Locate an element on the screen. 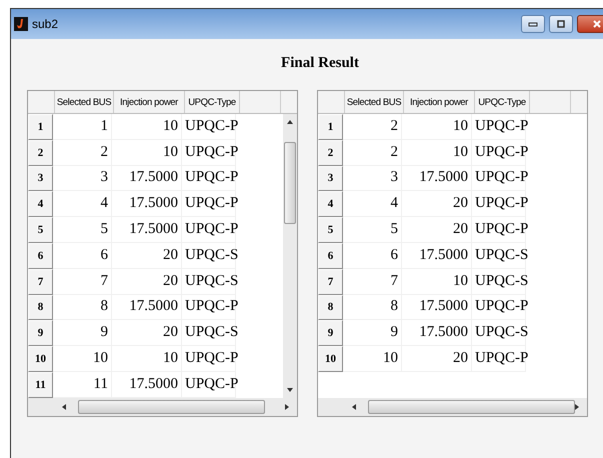 This screenshot has width=603, height=458. minimize-icon is located at coordinates (533, 24).